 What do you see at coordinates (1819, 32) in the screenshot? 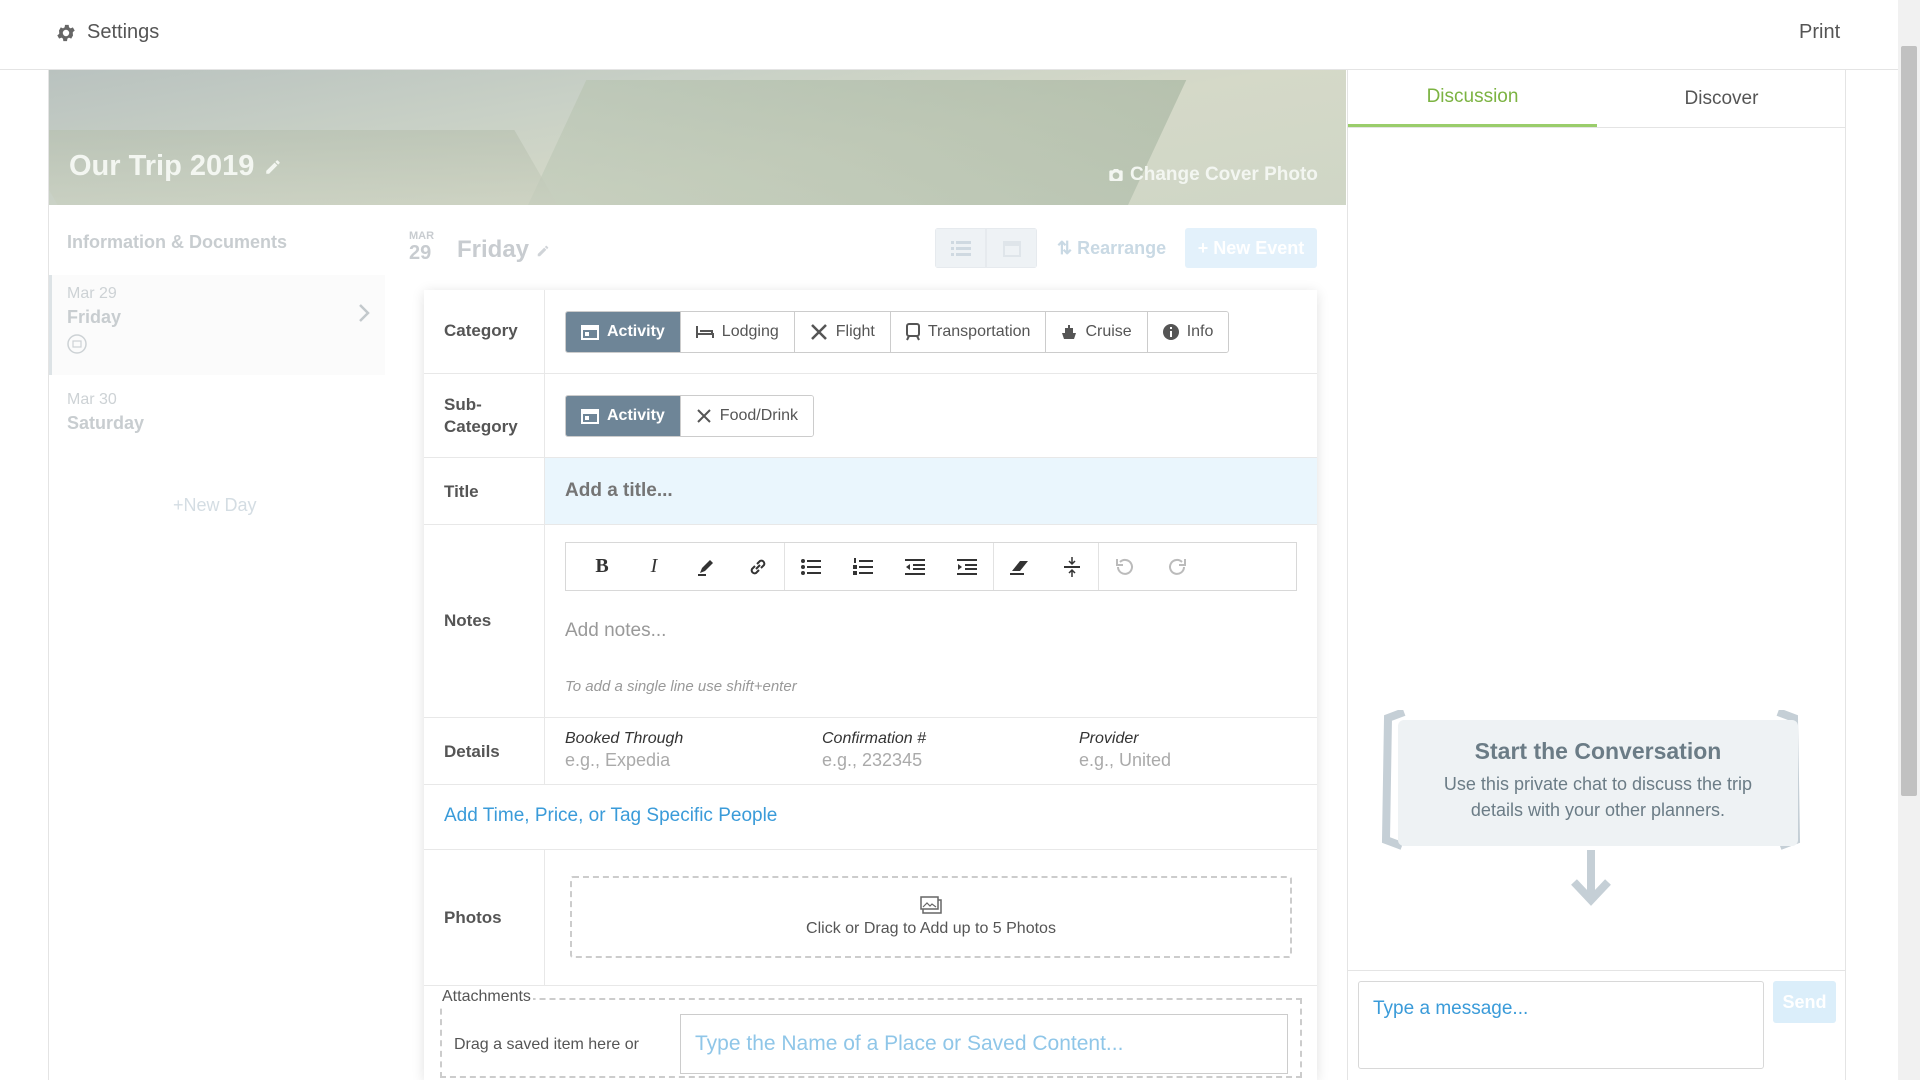
I see `print-button: Print` at bounding box center [1819, 32].